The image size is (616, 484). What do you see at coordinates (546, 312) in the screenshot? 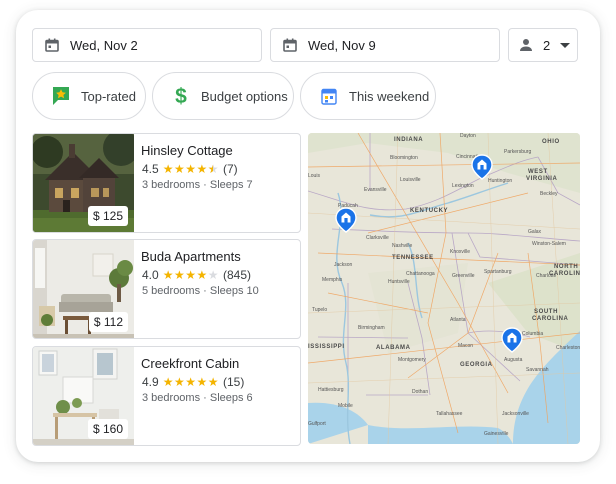
I see `svg-text: SOUTH` at bounding box center [546, 312].